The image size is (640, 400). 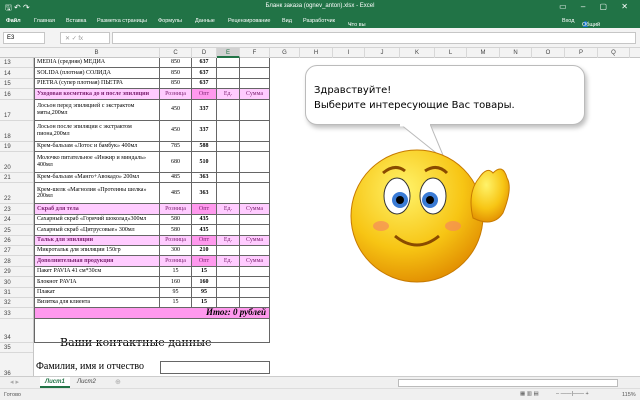 I want to click on tab-data: Данные, so click(x=205, y=21).